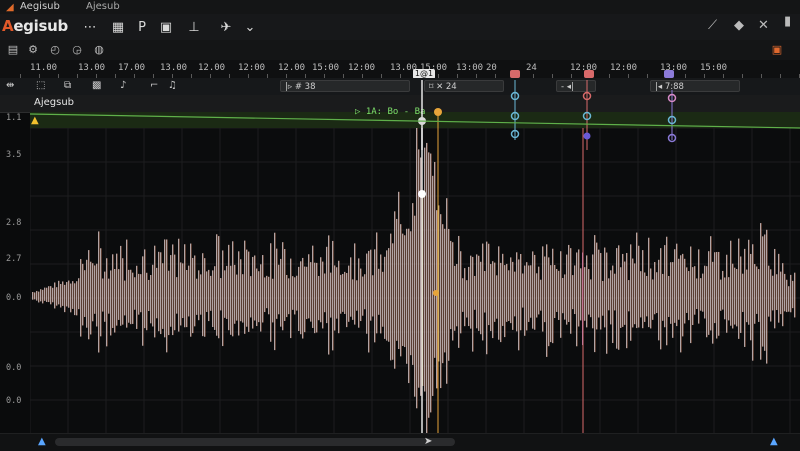 The image size is (800, 451). Describe the element at coordinates (255, 442) in the screenshot. I see `horizontal-scrollbar` at that location.